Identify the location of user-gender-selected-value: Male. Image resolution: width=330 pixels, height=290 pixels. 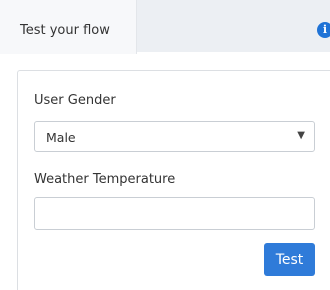
(61, 137).